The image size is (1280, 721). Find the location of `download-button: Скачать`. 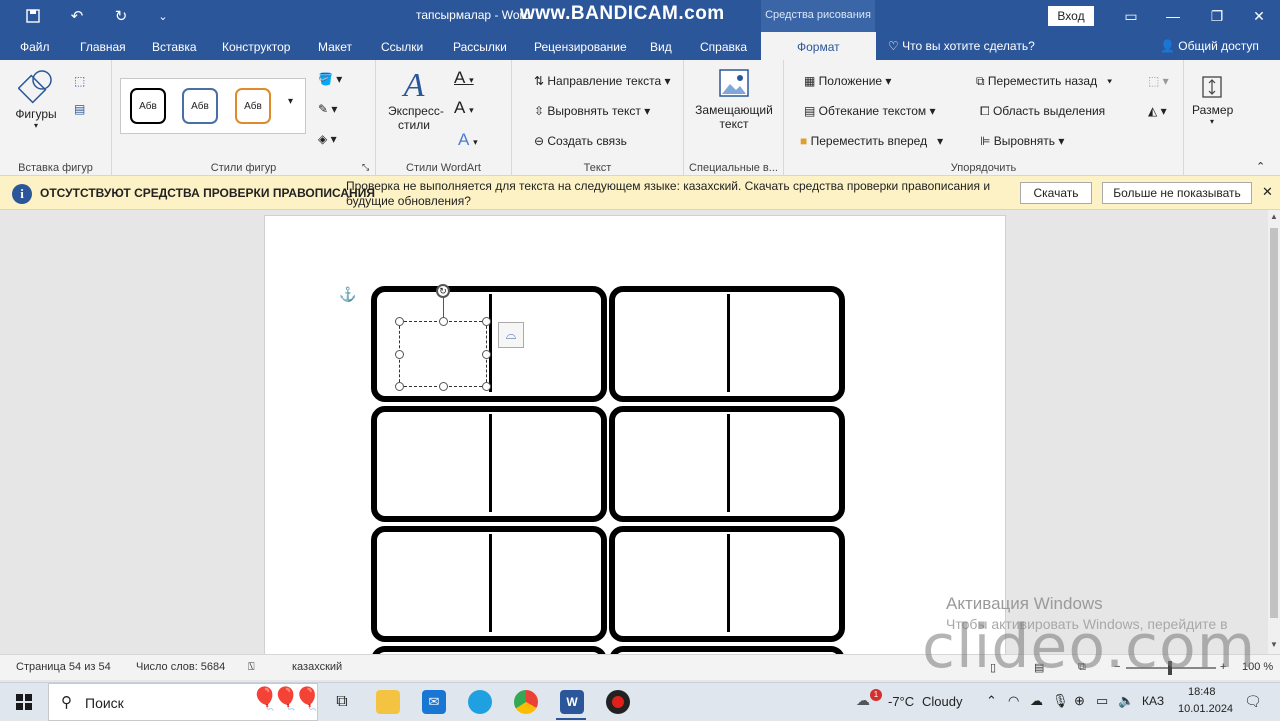

download-button: Скачать is located at coordinates (1056, 193).